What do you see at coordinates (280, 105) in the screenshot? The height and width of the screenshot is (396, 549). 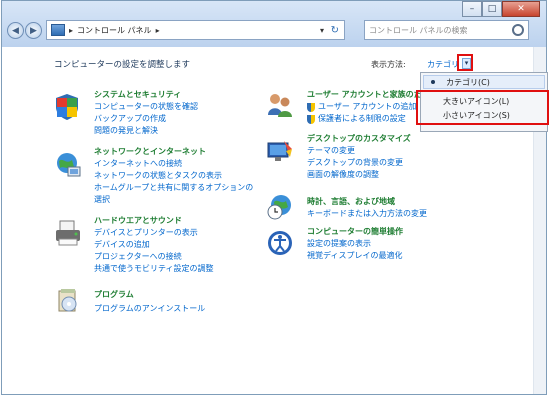 I see `users-icon` at bounding box center [280, 105].